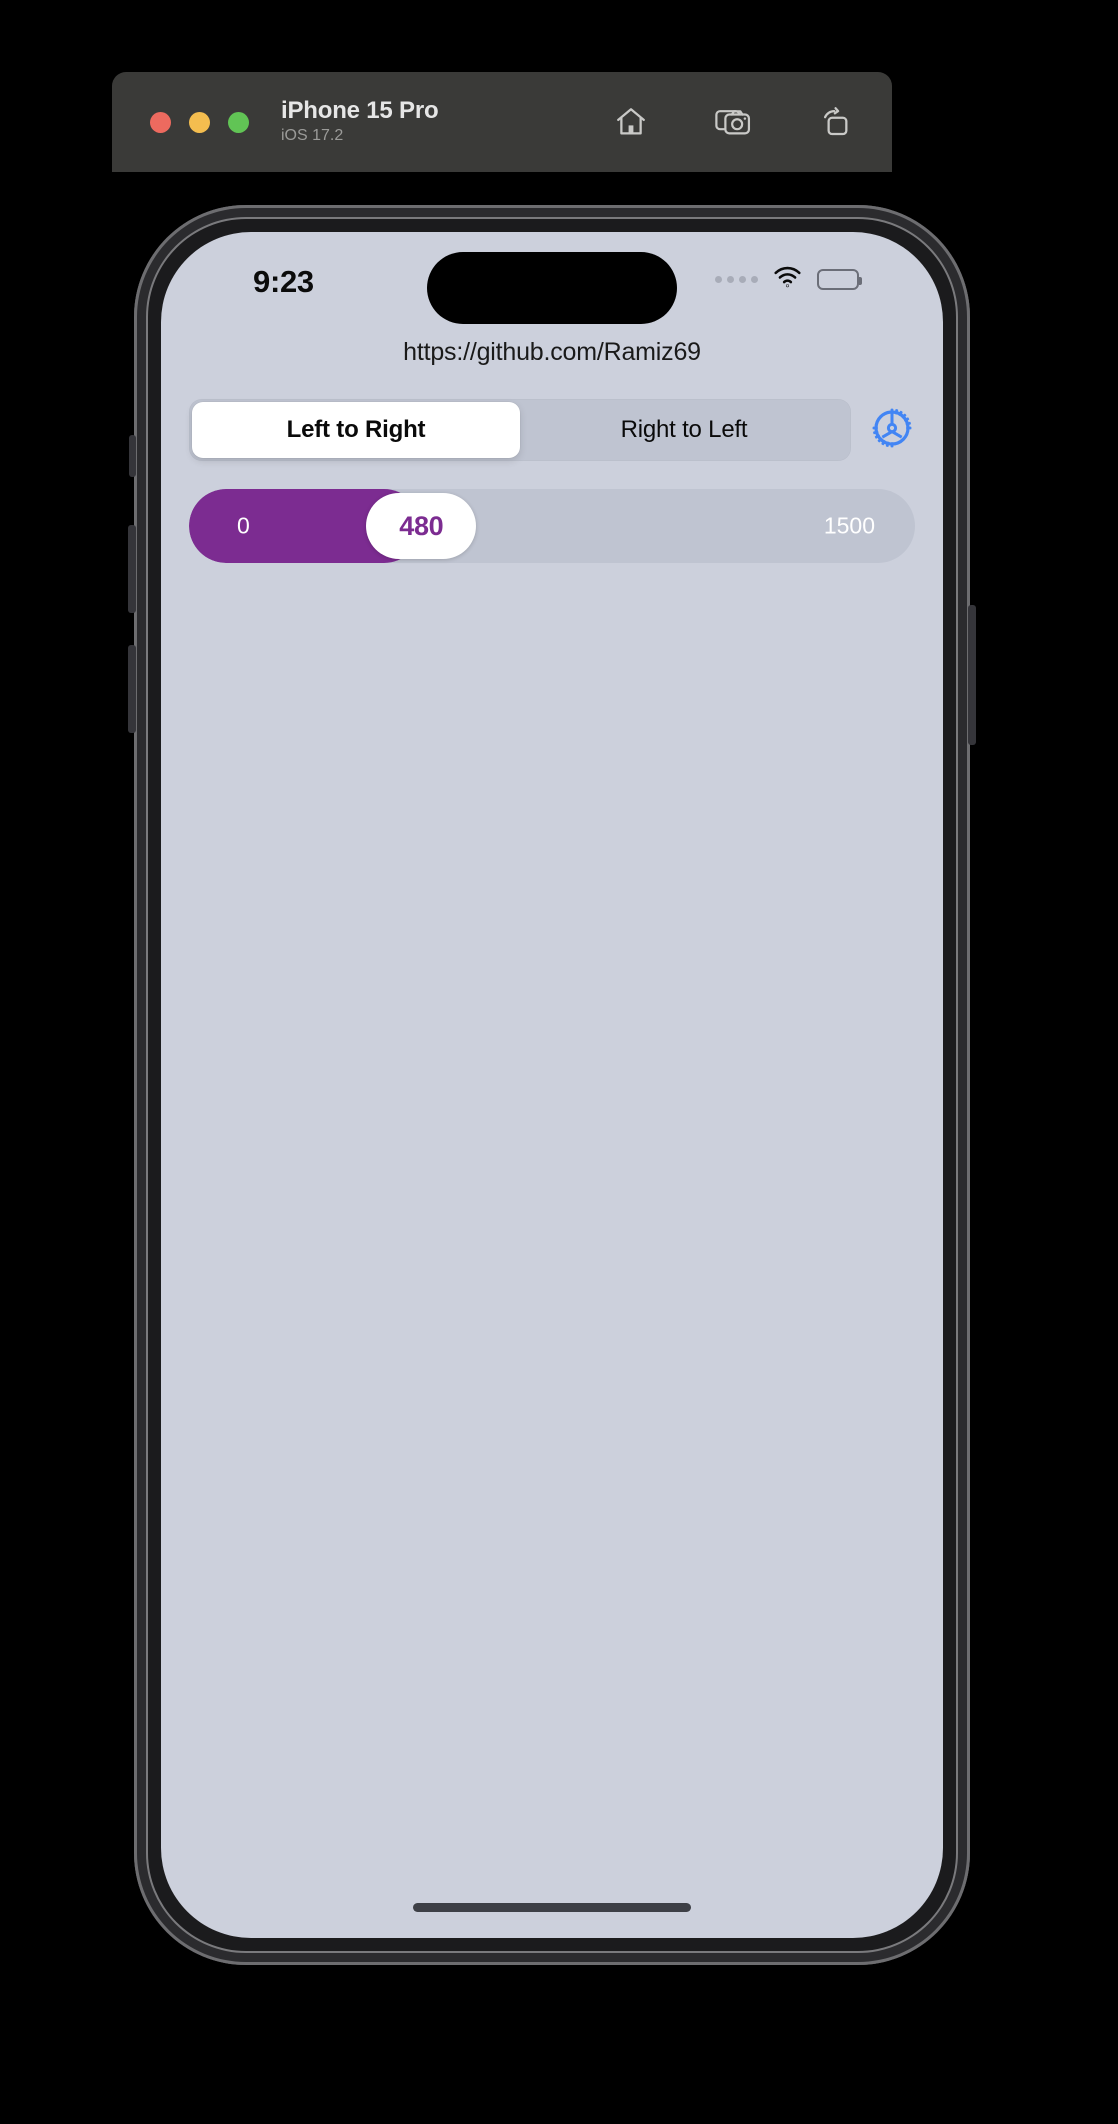  I want to click on slider-track, so click(552, 526).